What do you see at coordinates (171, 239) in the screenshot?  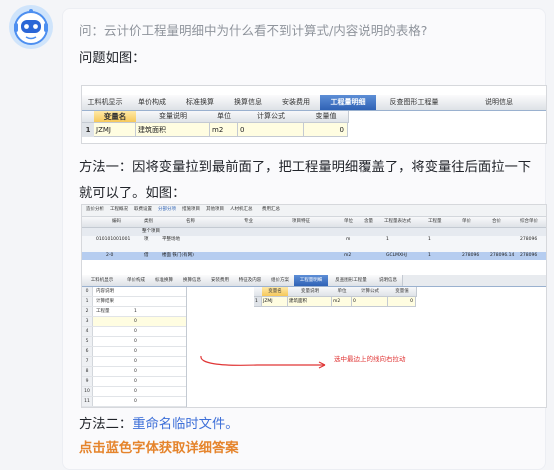 I see `row-name: 平整场地` at bounding box center [171, 239].